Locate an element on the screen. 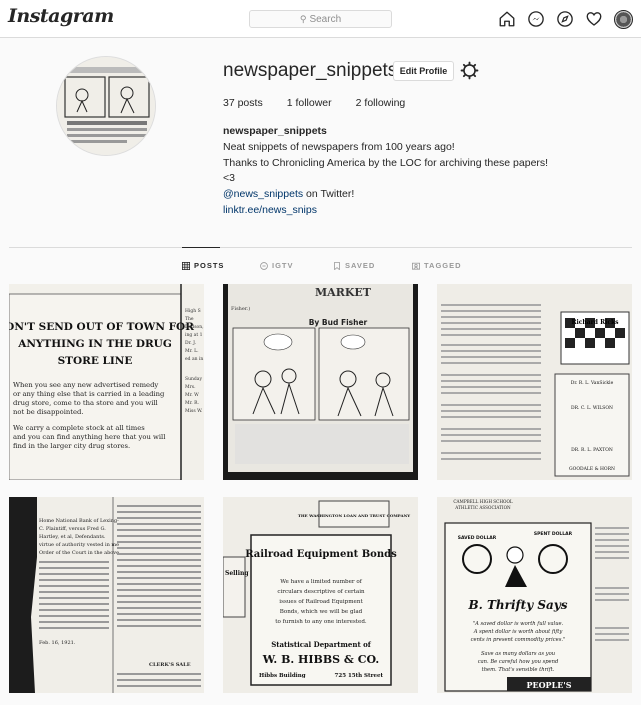 Image resolution: width=641 pixels, height=705 pixels. notice-line: Hartley, et al, Defendants. is located at coordinates (72, 537).